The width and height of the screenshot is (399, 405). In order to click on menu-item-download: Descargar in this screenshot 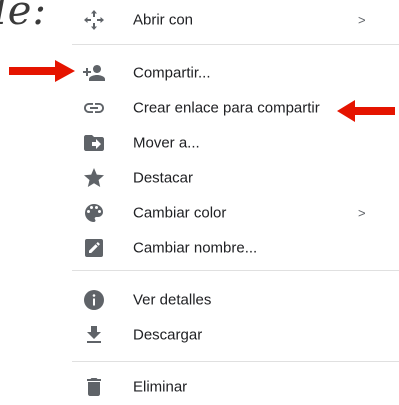, I will do `click(235, 335)`.